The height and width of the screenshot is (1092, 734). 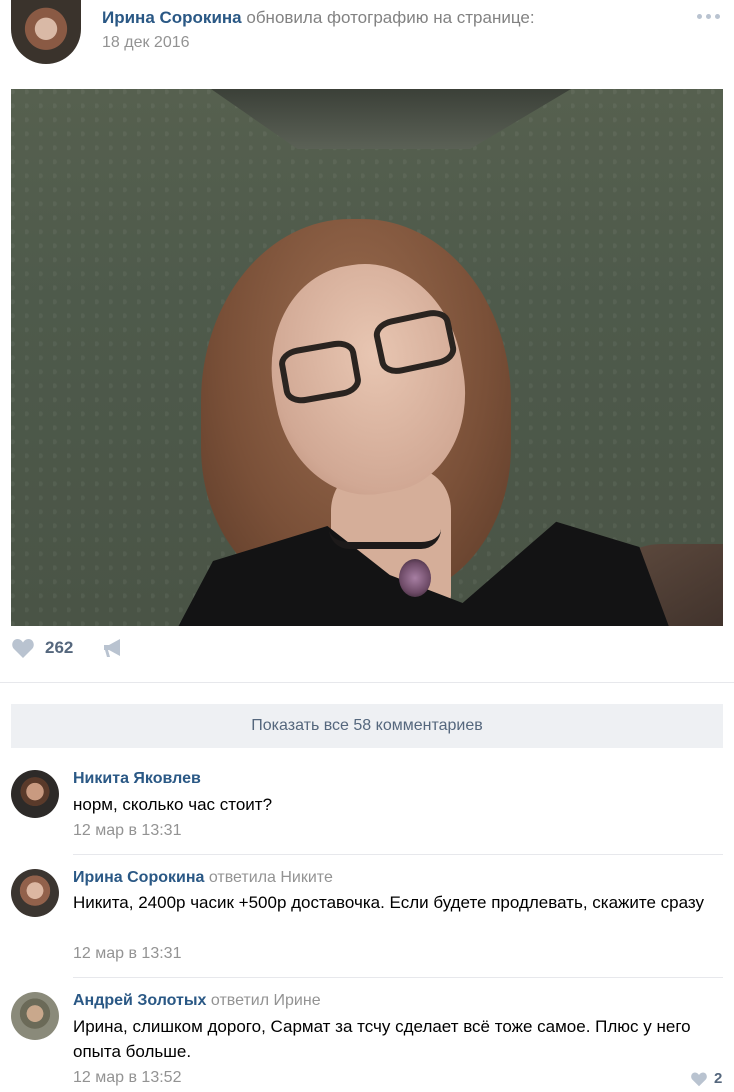 What do you see at coordinates (271, 877) in the screenshot?
I see `comment-reply-to: ответила Никите` at bounding box center [271, 877].